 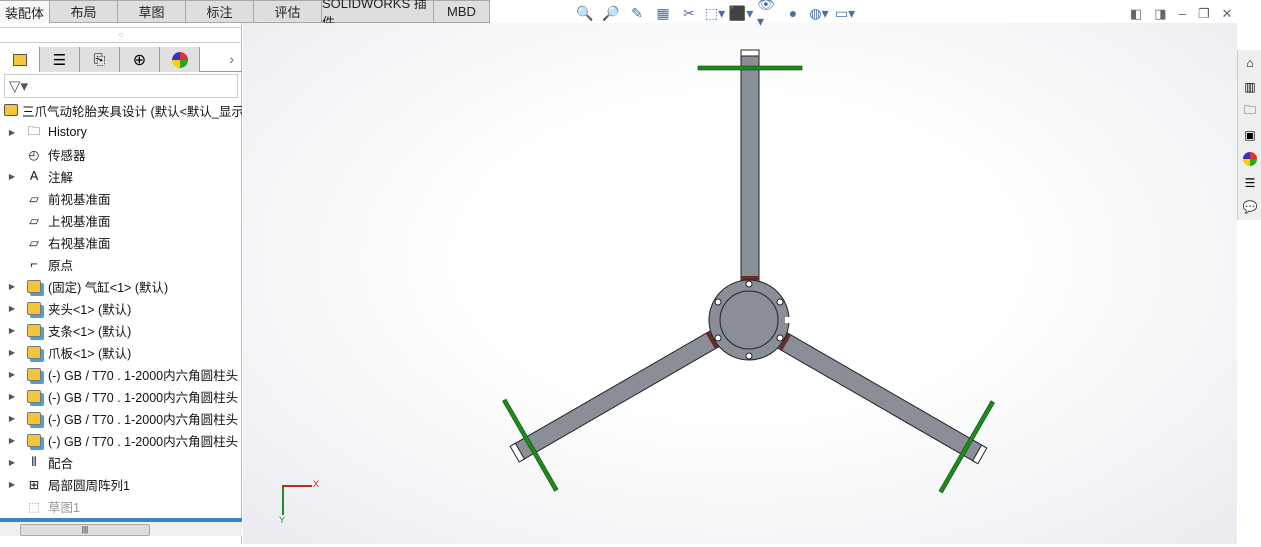 What do you see at coordinates (689, 13) in the screenshot?
I see `dynamic-annotation-icon: ✂` at bounding box center [689, 13].